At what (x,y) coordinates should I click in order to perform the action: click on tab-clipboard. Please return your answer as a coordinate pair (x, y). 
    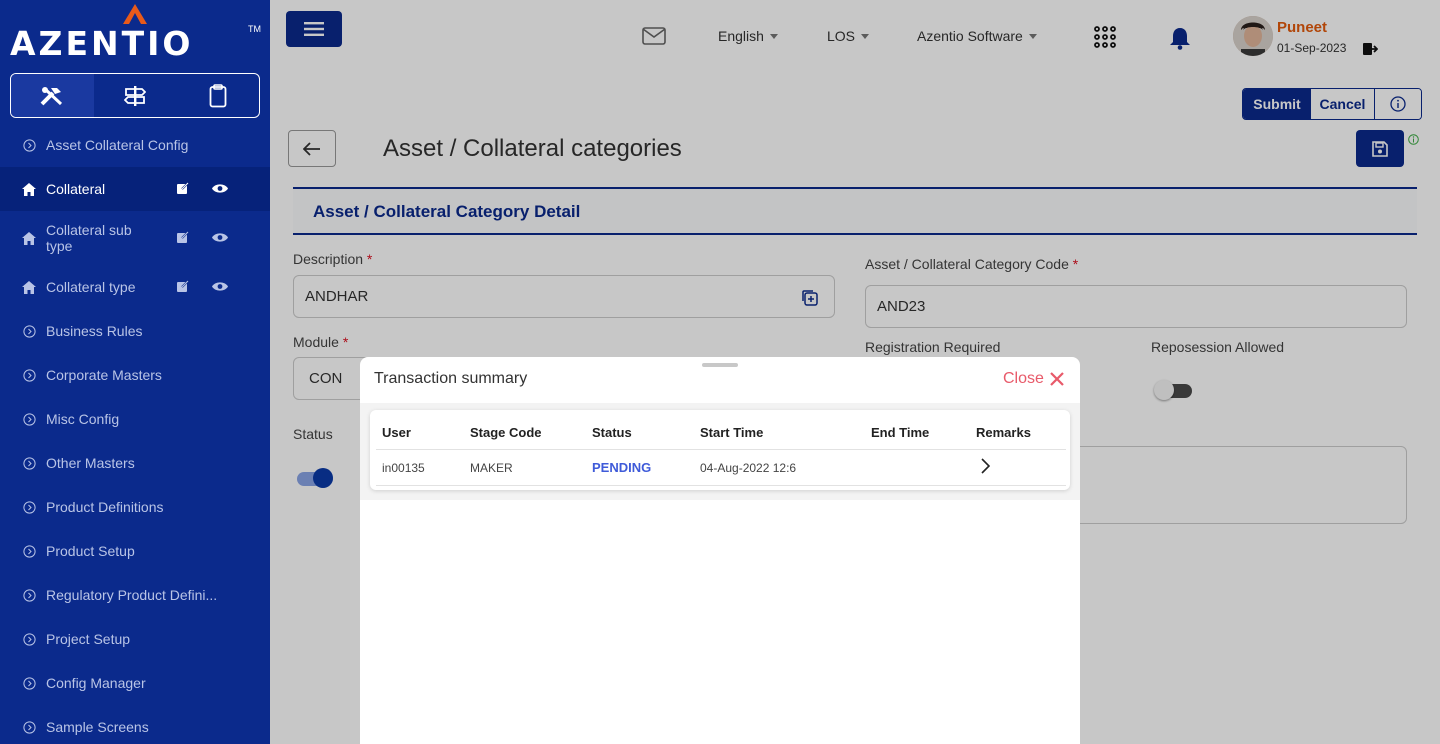
    Looking at the image, I should click on (217, 95).